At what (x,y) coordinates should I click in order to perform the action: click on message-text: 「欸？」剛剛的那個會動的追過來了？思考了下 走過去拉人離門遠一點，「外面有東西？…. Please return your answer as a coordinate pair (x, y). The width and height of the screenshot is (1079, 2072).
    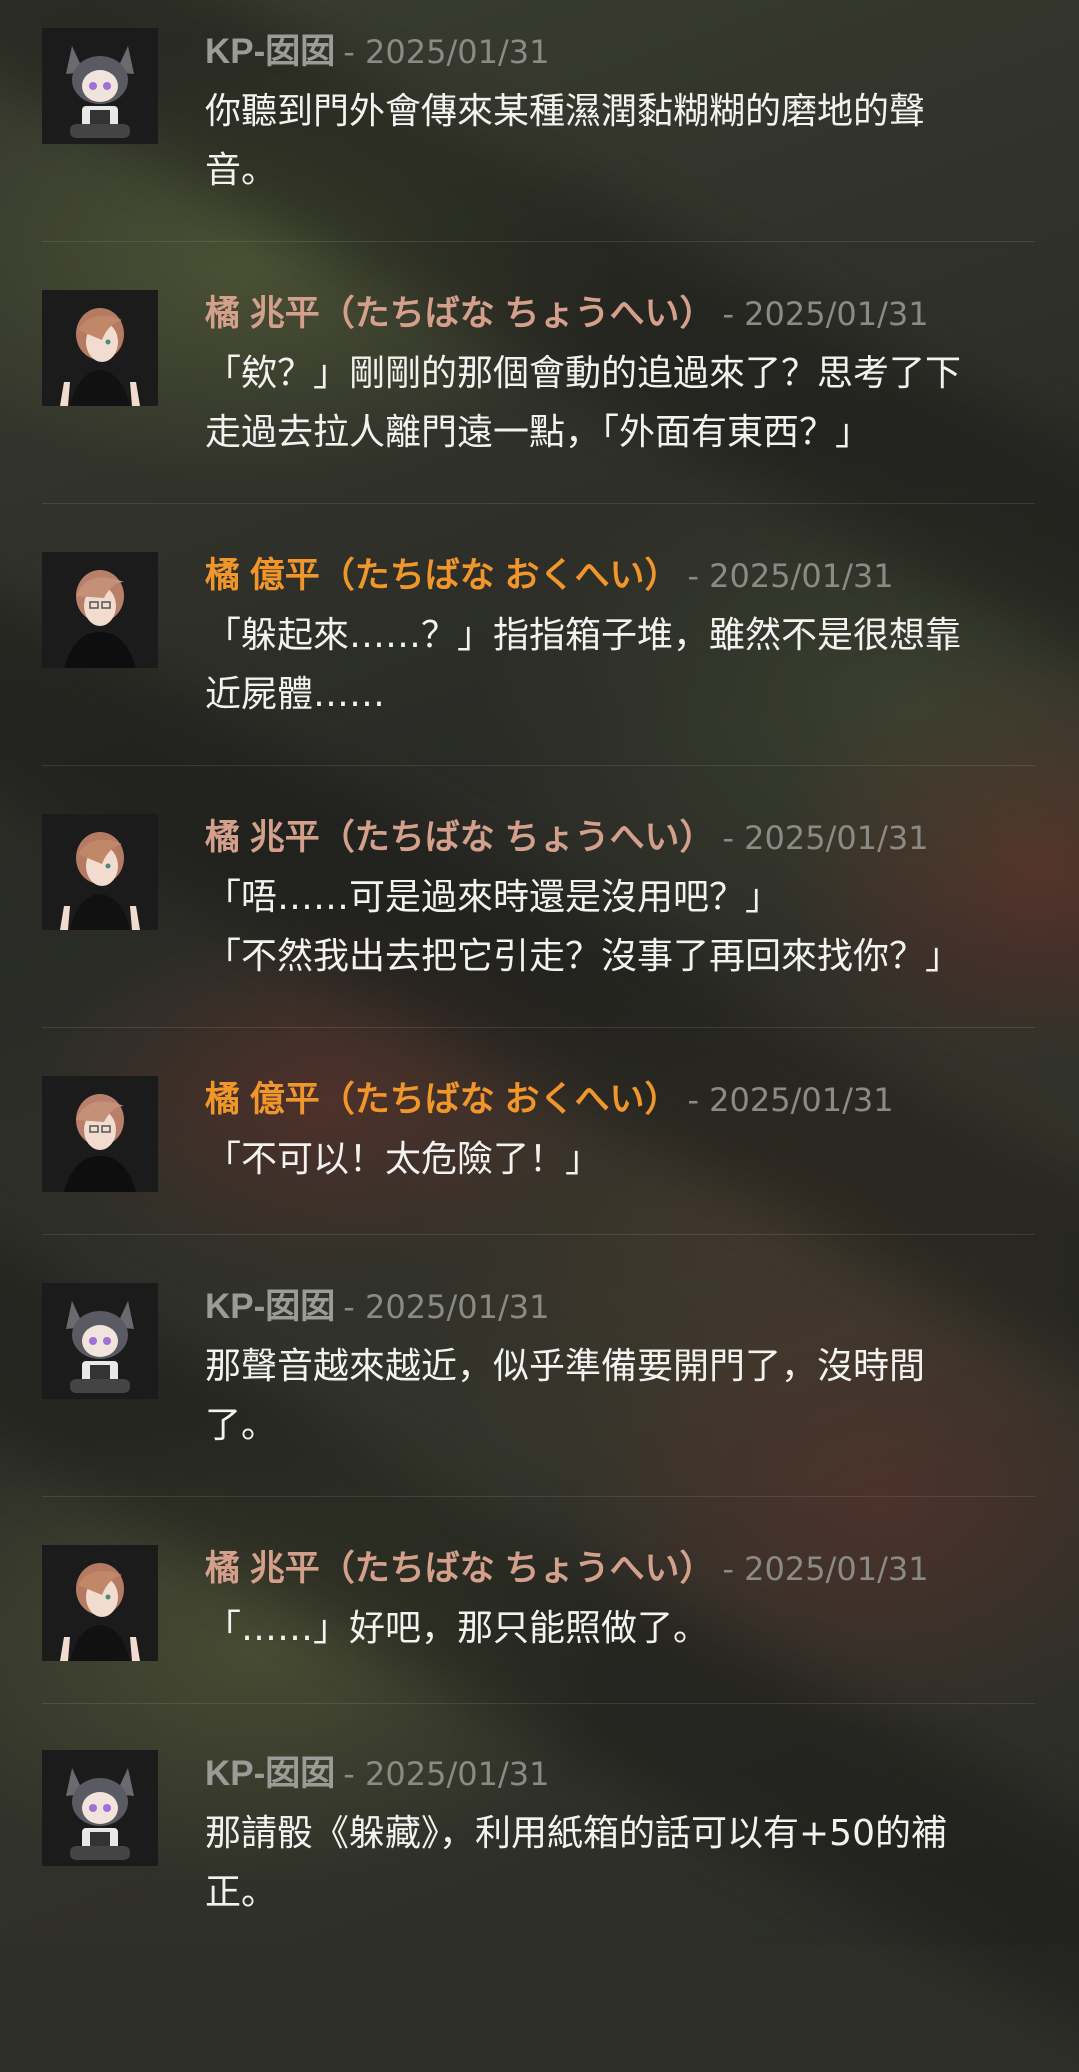
    Looking at the image, I should click on (635, 403).